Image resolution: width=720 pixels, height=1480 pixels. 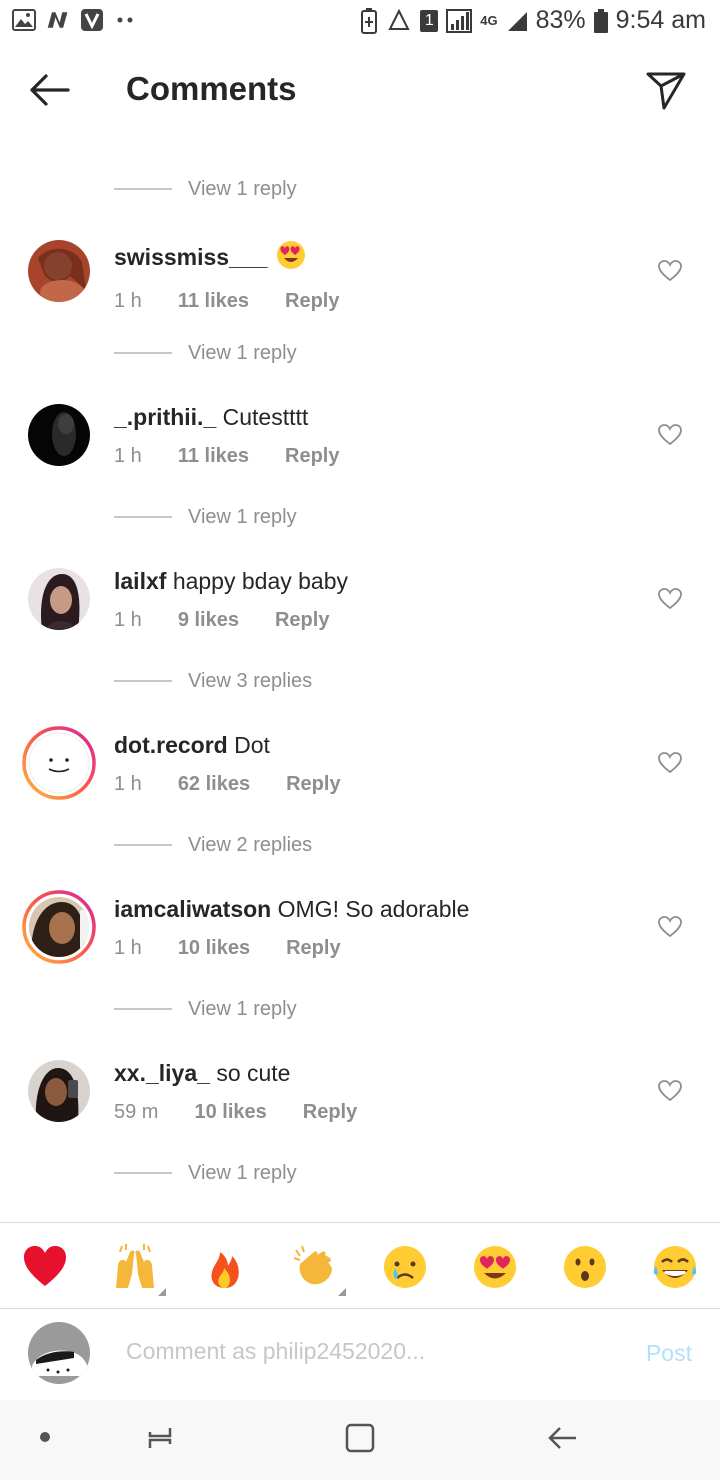 I want to click on status-right: 1 4G 83% 9:54 am, so click(x=533, y=20).